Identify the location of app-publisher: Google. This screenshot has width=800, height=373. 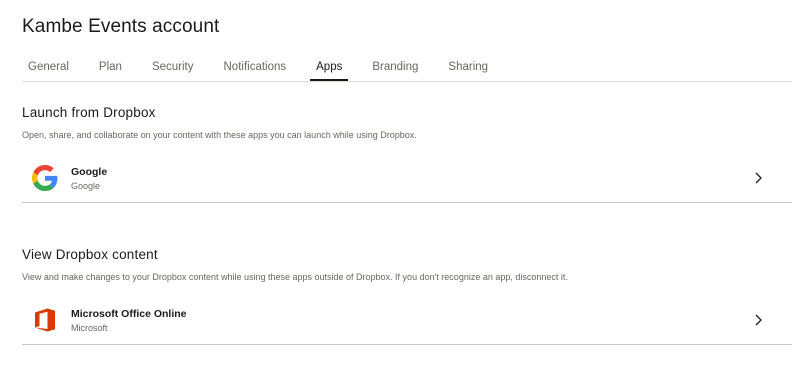
(86, 186).